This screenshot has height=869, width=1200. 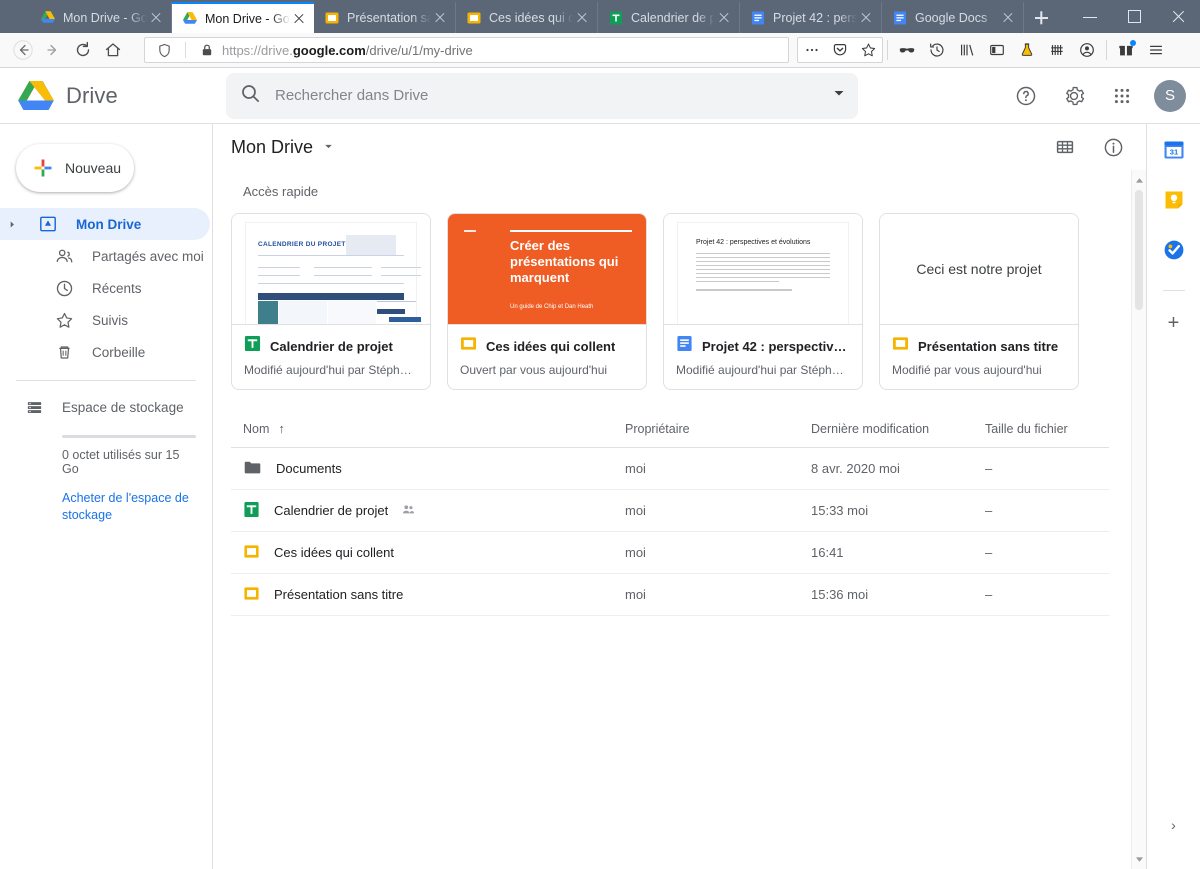 What do you see at coordinates (83, 50) in the screenshot?
I see `reload-icon` at bounding box center [83, 50].